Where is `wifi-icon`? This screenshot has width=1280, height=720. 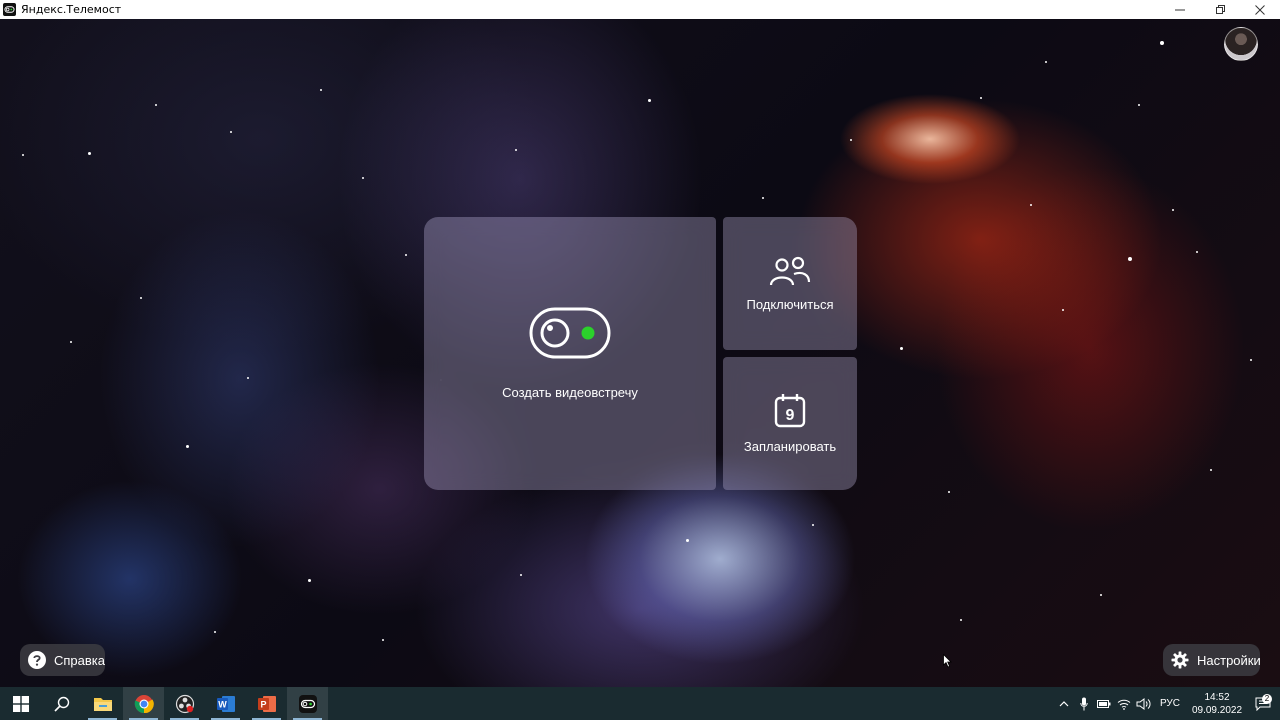
wifi-icon is located at coordinates (1124, 704).